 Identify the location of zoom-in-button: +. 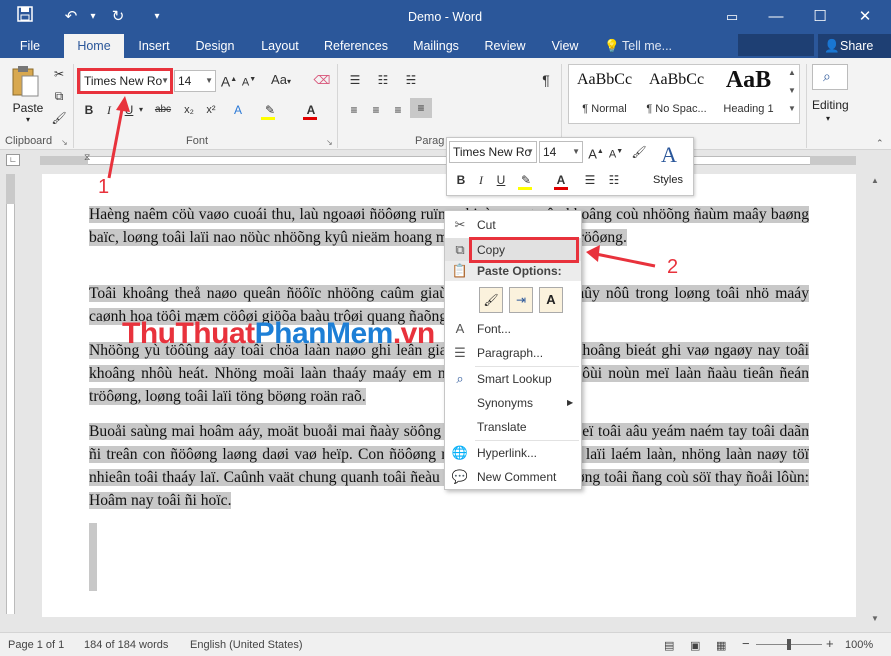
(830, 643).